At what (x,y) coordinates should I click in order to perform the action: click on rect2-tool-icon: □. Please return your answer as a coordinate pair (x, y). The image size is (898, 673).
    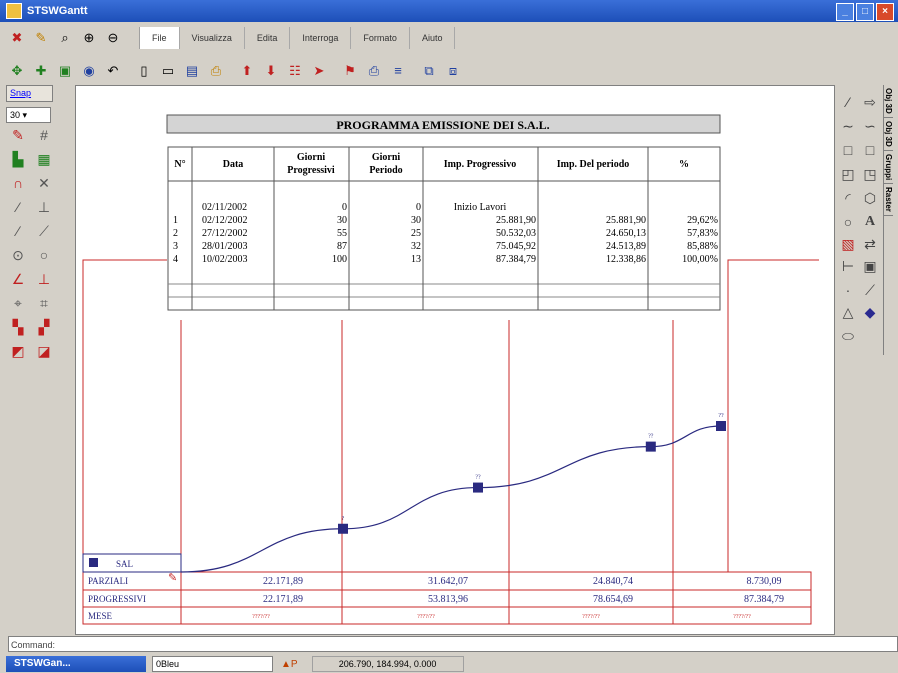
    Looking at the image, I should click on (870, 150).